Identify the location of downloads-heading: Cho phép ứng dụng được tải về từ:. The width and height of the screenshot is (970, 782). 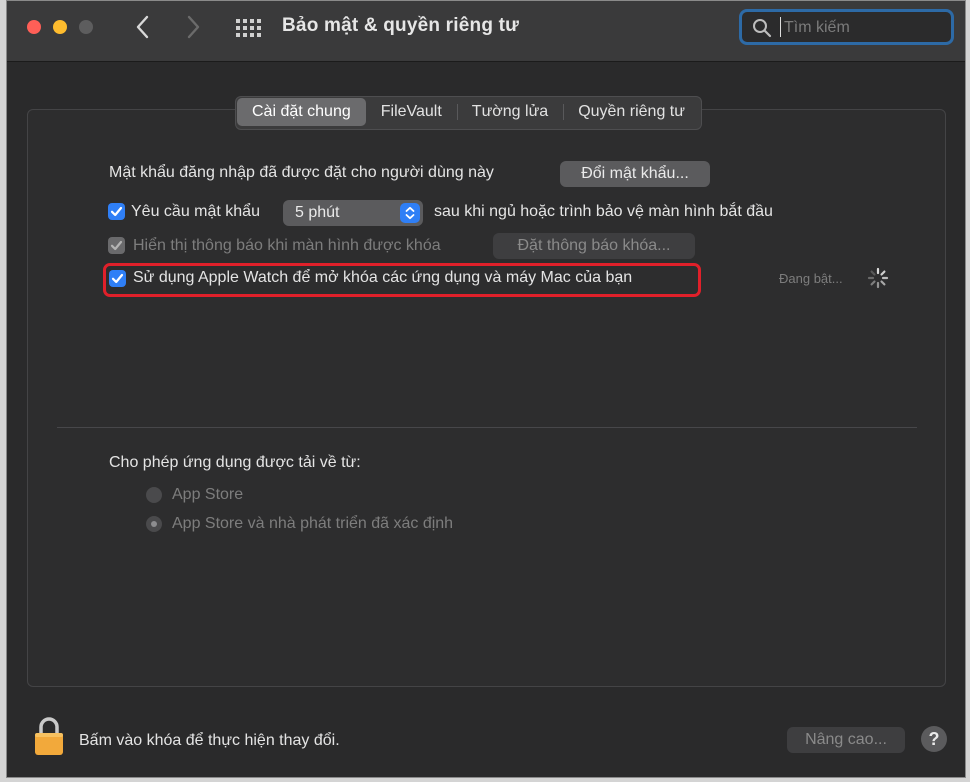
(235, 462).